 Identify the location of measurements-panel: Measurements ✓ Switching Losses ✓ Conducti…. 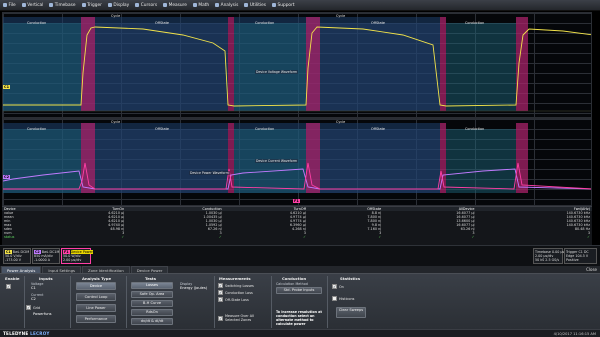
(242, 302).